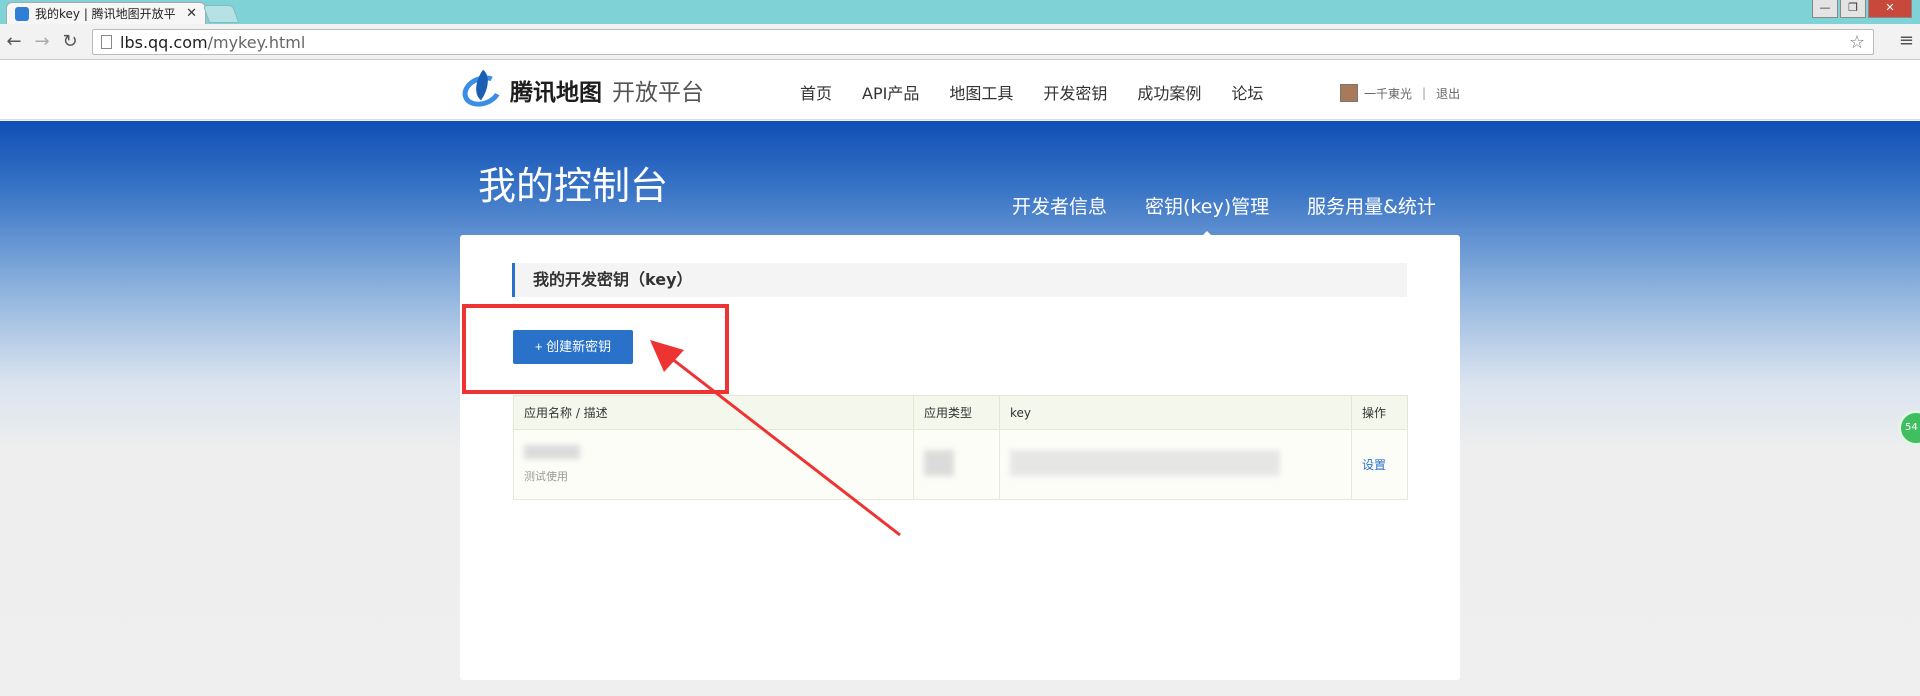 The width and height of the screenshot is (1920, 696). I want to click on url-path: /mykey.html, so click(256, 42).